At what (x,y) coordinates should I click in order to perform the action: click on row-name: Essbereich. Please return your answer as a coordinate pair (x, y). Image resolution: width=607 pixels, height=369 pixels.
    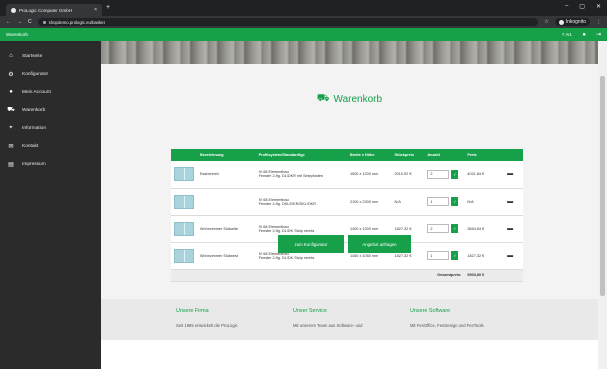
    Looking at the image, I should click on (226, 175).